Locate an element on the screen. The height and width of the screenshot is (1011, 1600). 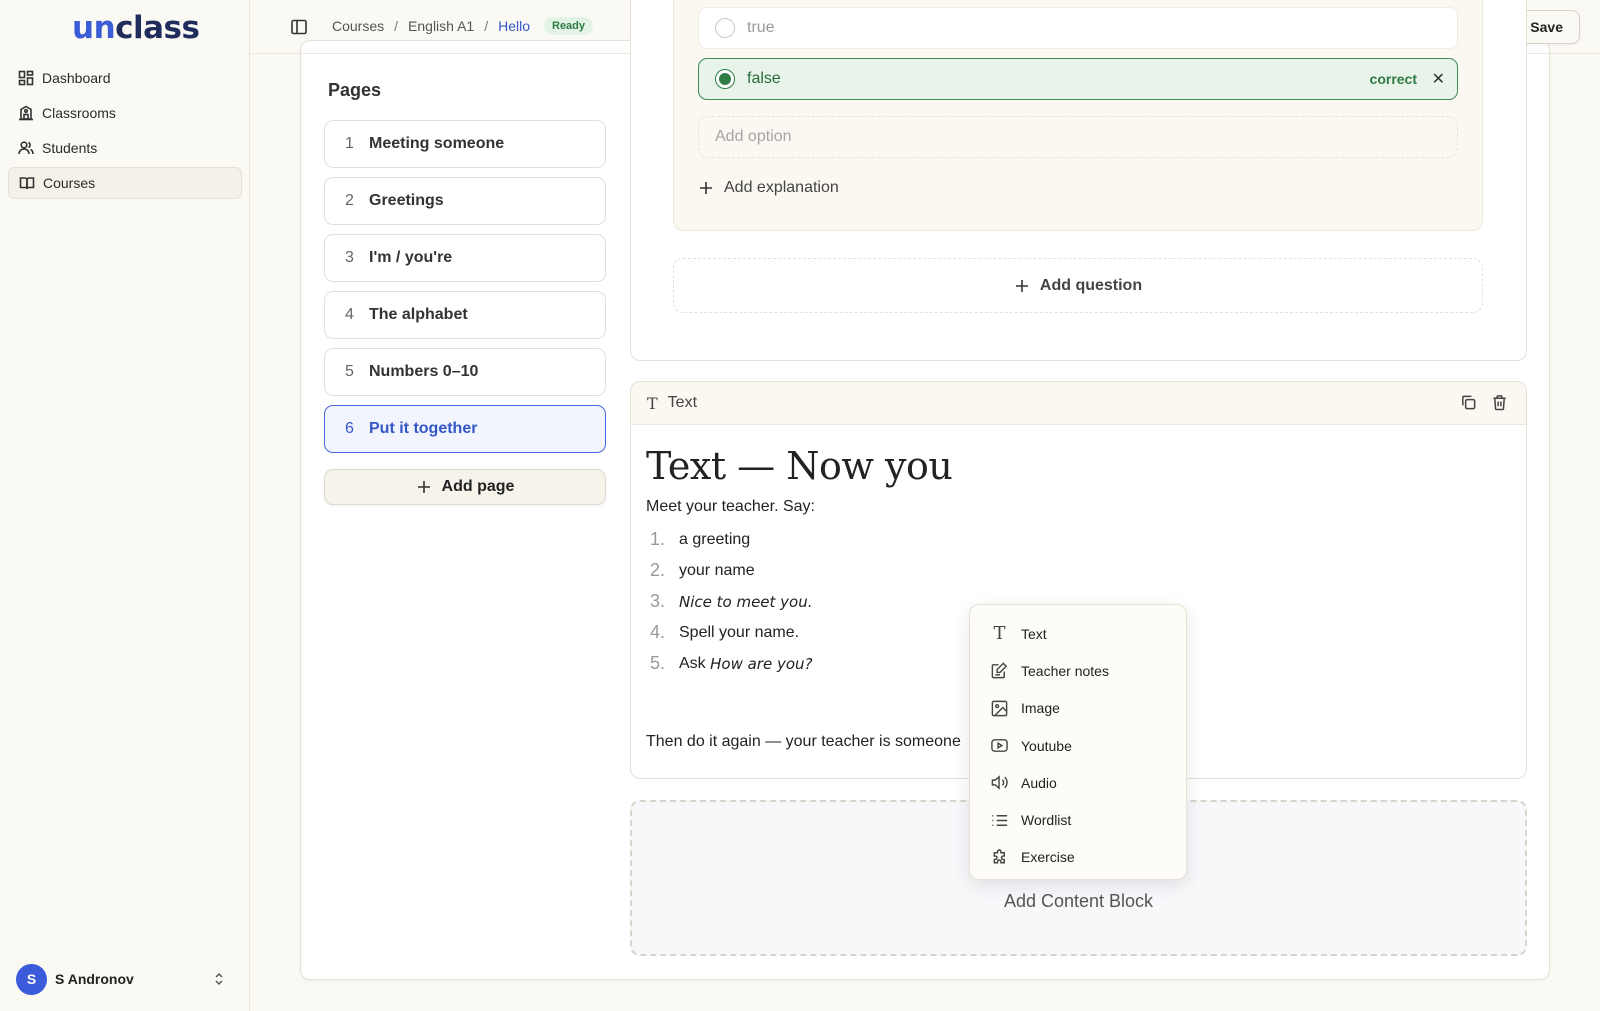
page-title: Numbers 0–10 is located at coordinates (424, 371).